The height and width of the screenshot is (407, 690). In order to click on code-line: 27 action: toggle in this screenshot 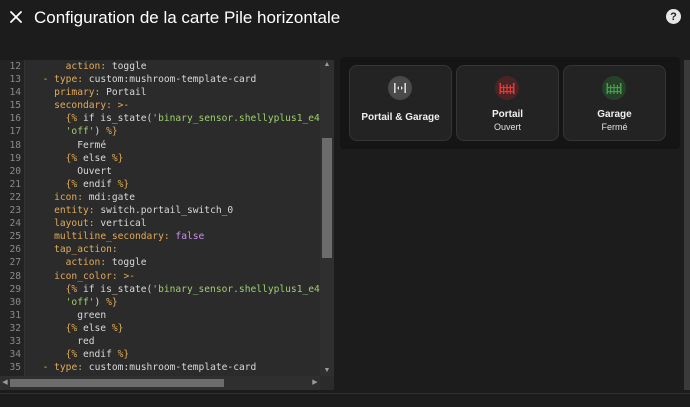, I will do `click(160, 262)`.